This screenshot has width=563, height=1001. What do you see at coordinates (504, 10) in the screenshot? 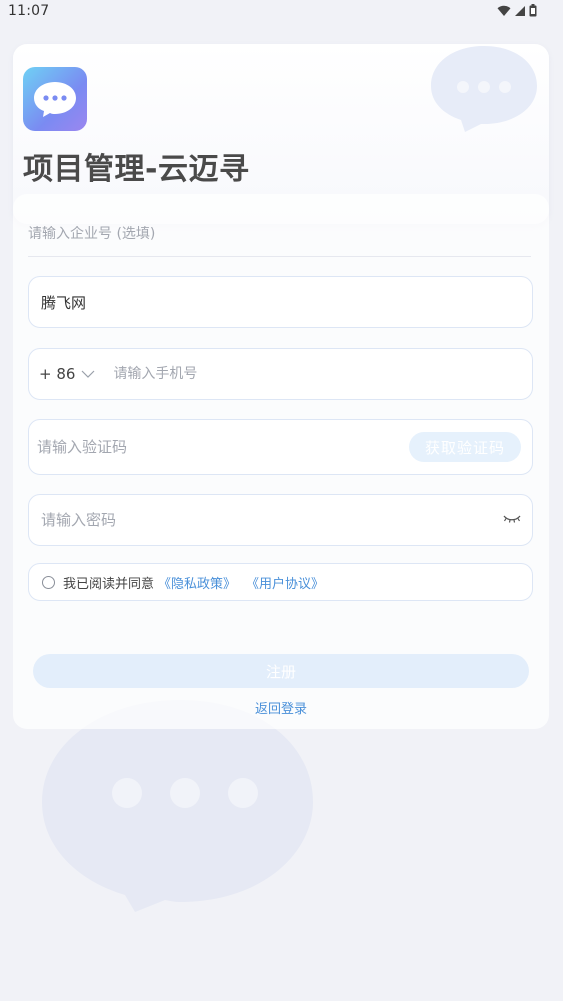
I see `wifi-icon` at bounding box center [504, 10].